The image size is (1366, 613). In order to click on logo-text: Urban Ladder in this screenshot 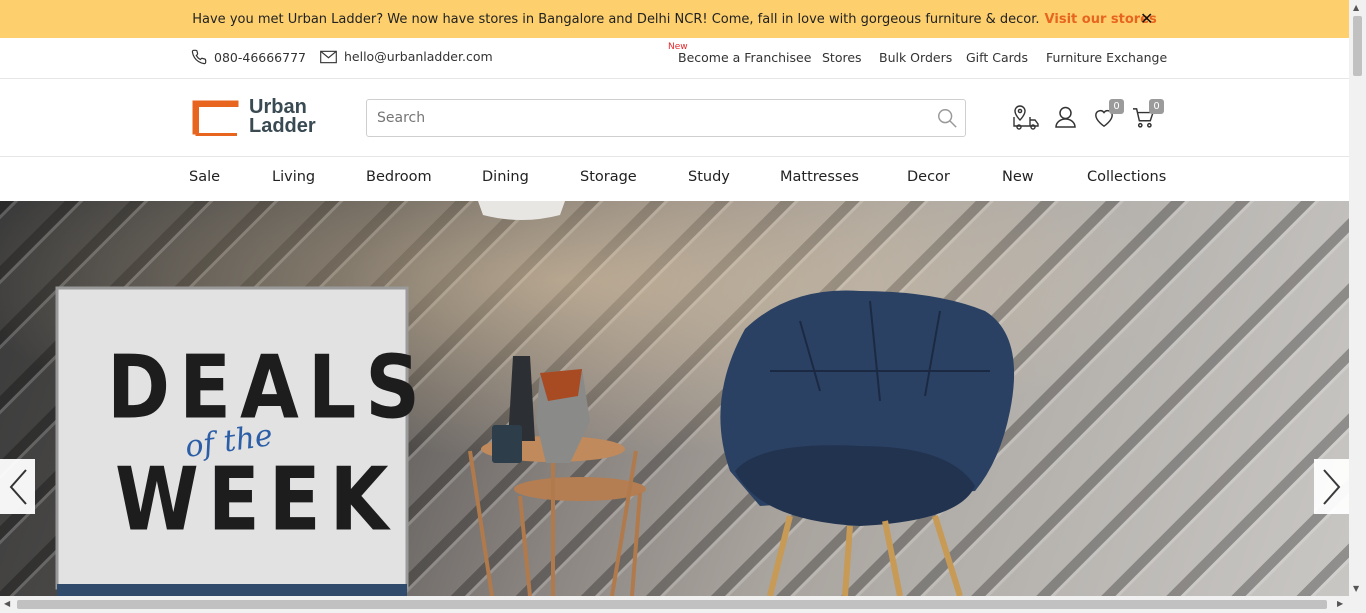, I will do `click(282, 117)`.